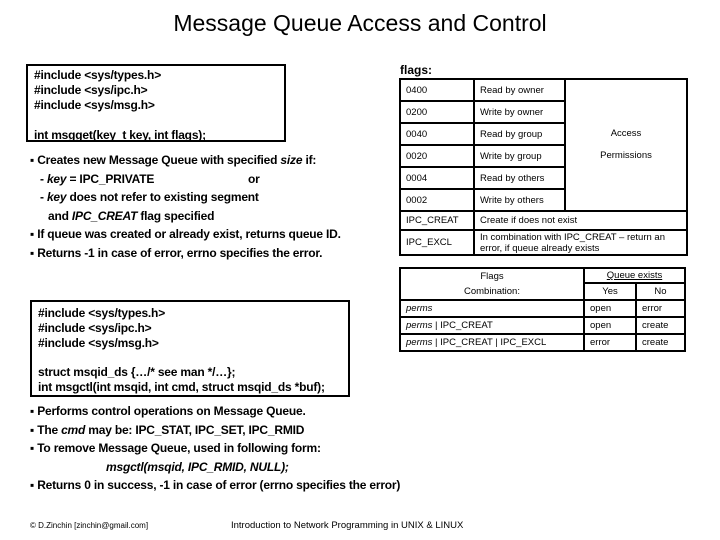  Describe the element at coordinates (626, 133) in the screenshot. I see `group-label: Access` at that location.